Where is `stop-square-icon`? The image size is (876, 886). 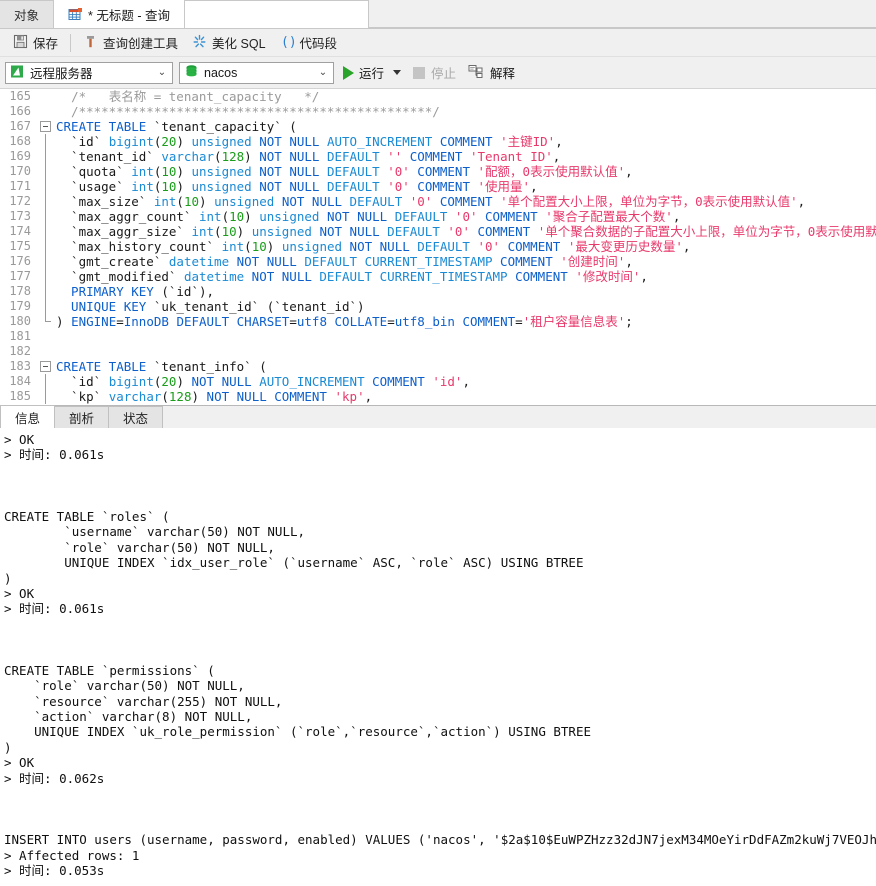 stop-square-icon is located at coordinates (419, 72).